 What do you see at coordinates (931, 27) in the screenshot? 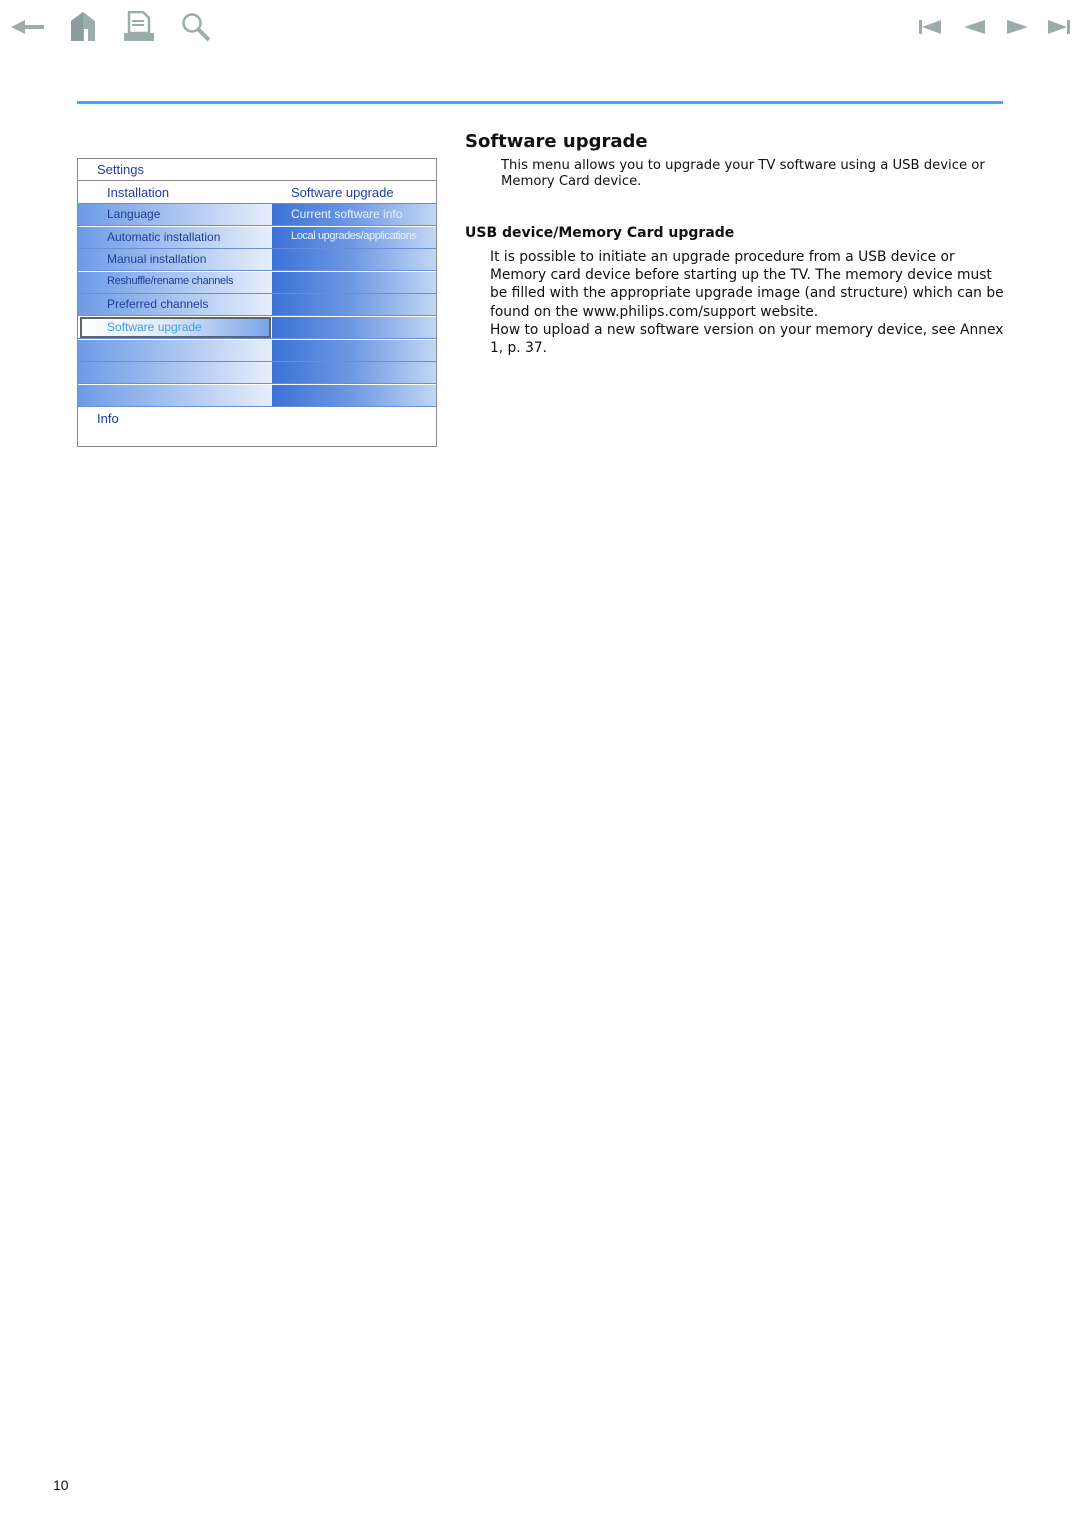
I see `first-page-icon` at bounding box center [931, 27].